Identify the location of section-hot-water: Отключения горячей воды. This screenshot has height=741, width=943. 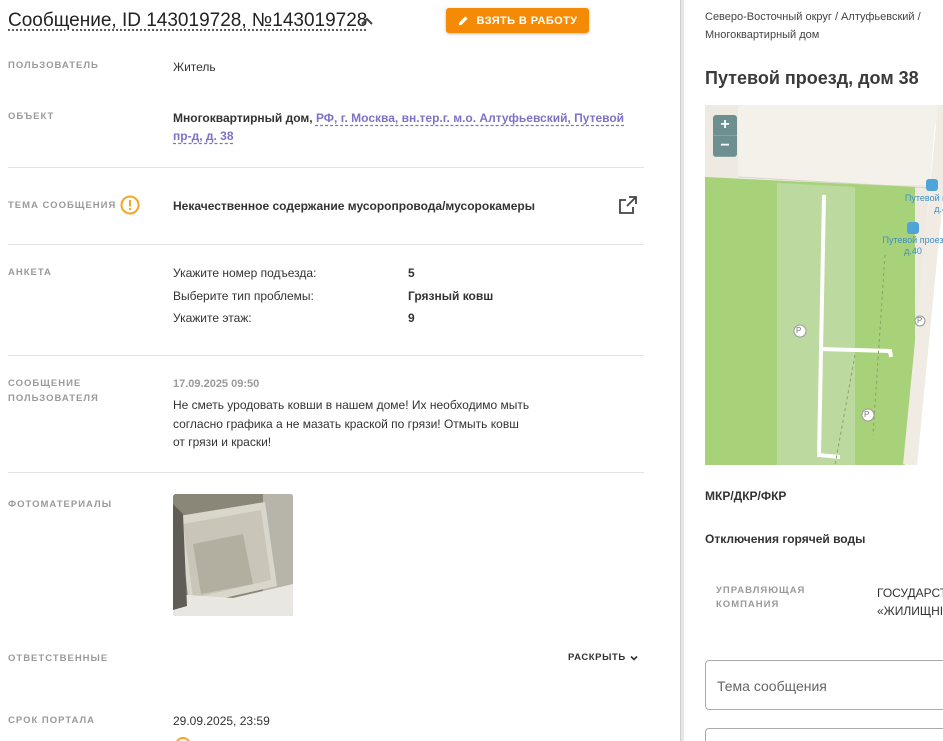
(785, 539).